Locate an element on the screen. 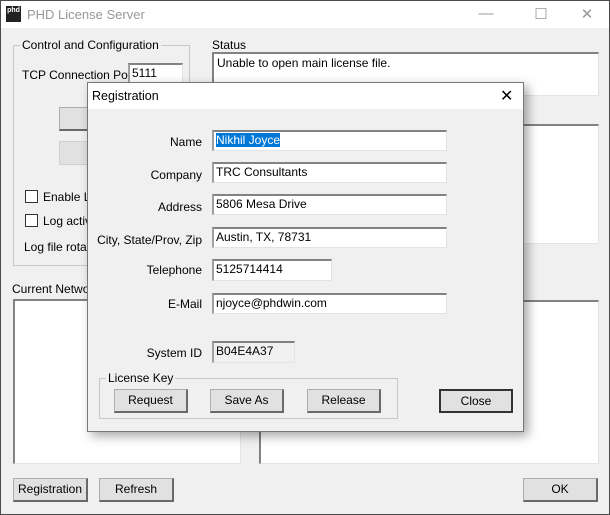  address-label: Address is located at coordinates (179, 207).